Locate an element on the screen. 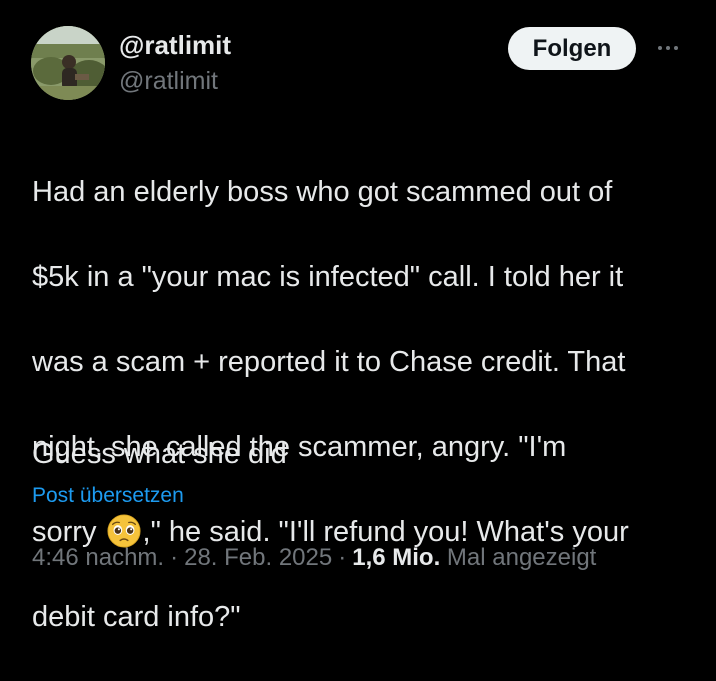 Image resolution: width=716 pixels, height=681 pixels. author-handle: @ratlimit is located at coordinates (168, 81).